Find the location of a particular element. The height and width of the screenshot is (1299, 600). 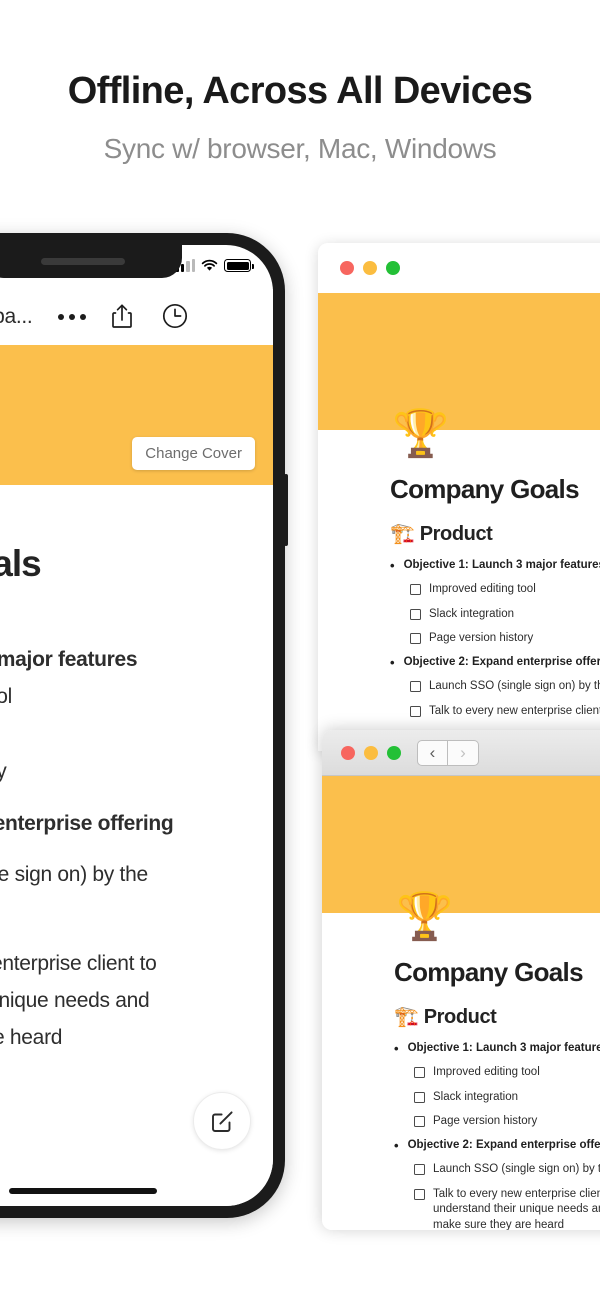

page-subheadline: Sync w/ browser, Mac, Windows is located at coordinates (300, 148).